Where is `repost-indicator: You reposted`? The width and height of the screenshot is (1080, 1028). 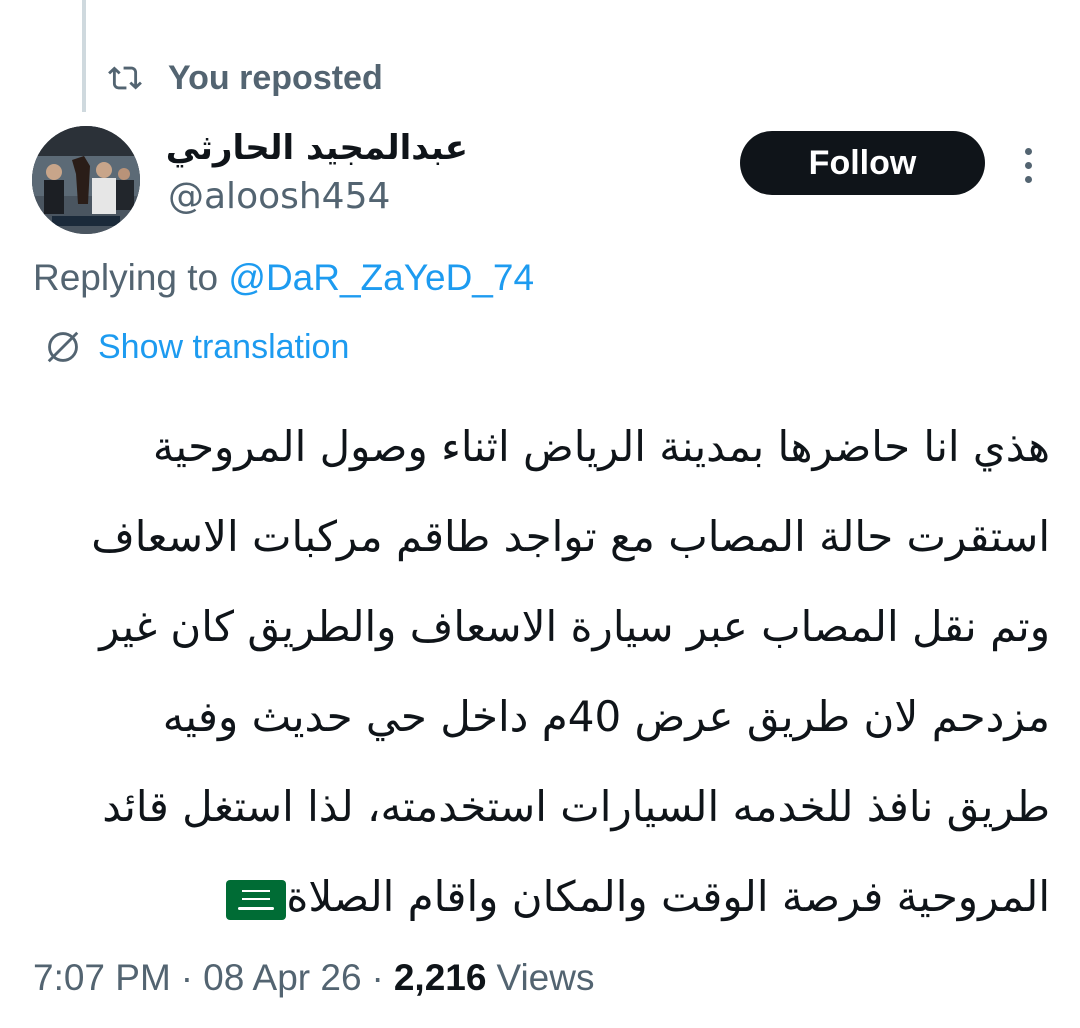 repost-indicator: You reposted is located at coordinates (245, 78).